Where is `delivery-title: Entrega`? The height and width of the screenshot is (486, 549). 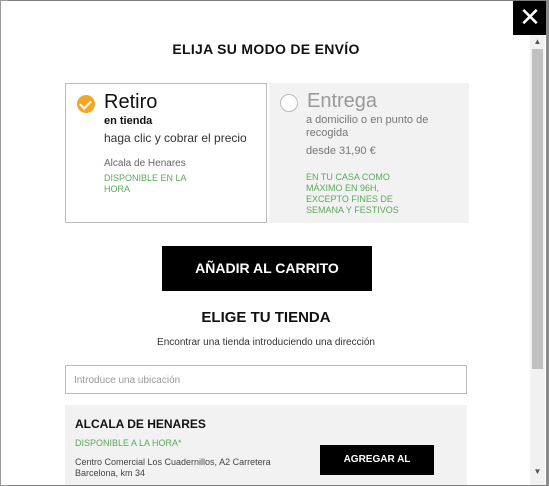 delivery-title: Entrega is located at coordinates (342, 101).